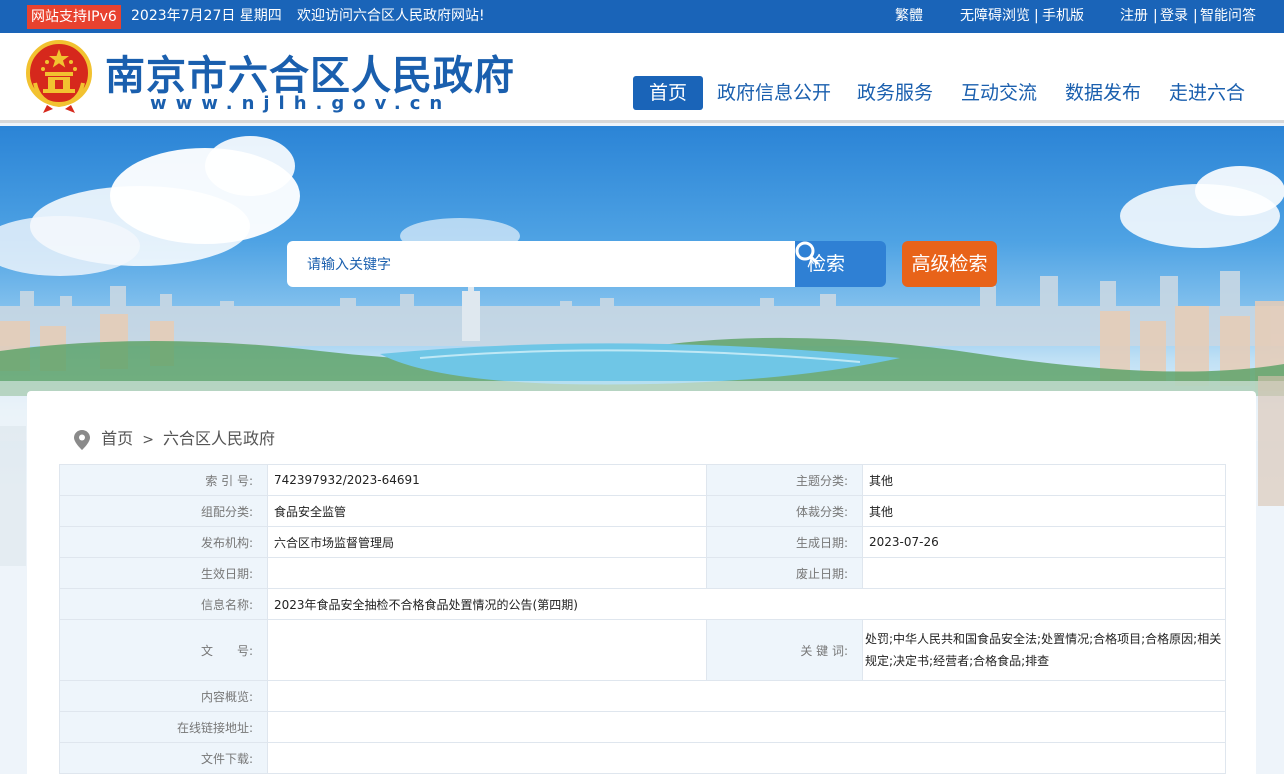  What do you see at coordinates (784, 511) in the screenshot?
I see `genre-label: 体裁分类:` at bounding box center [784, 511].